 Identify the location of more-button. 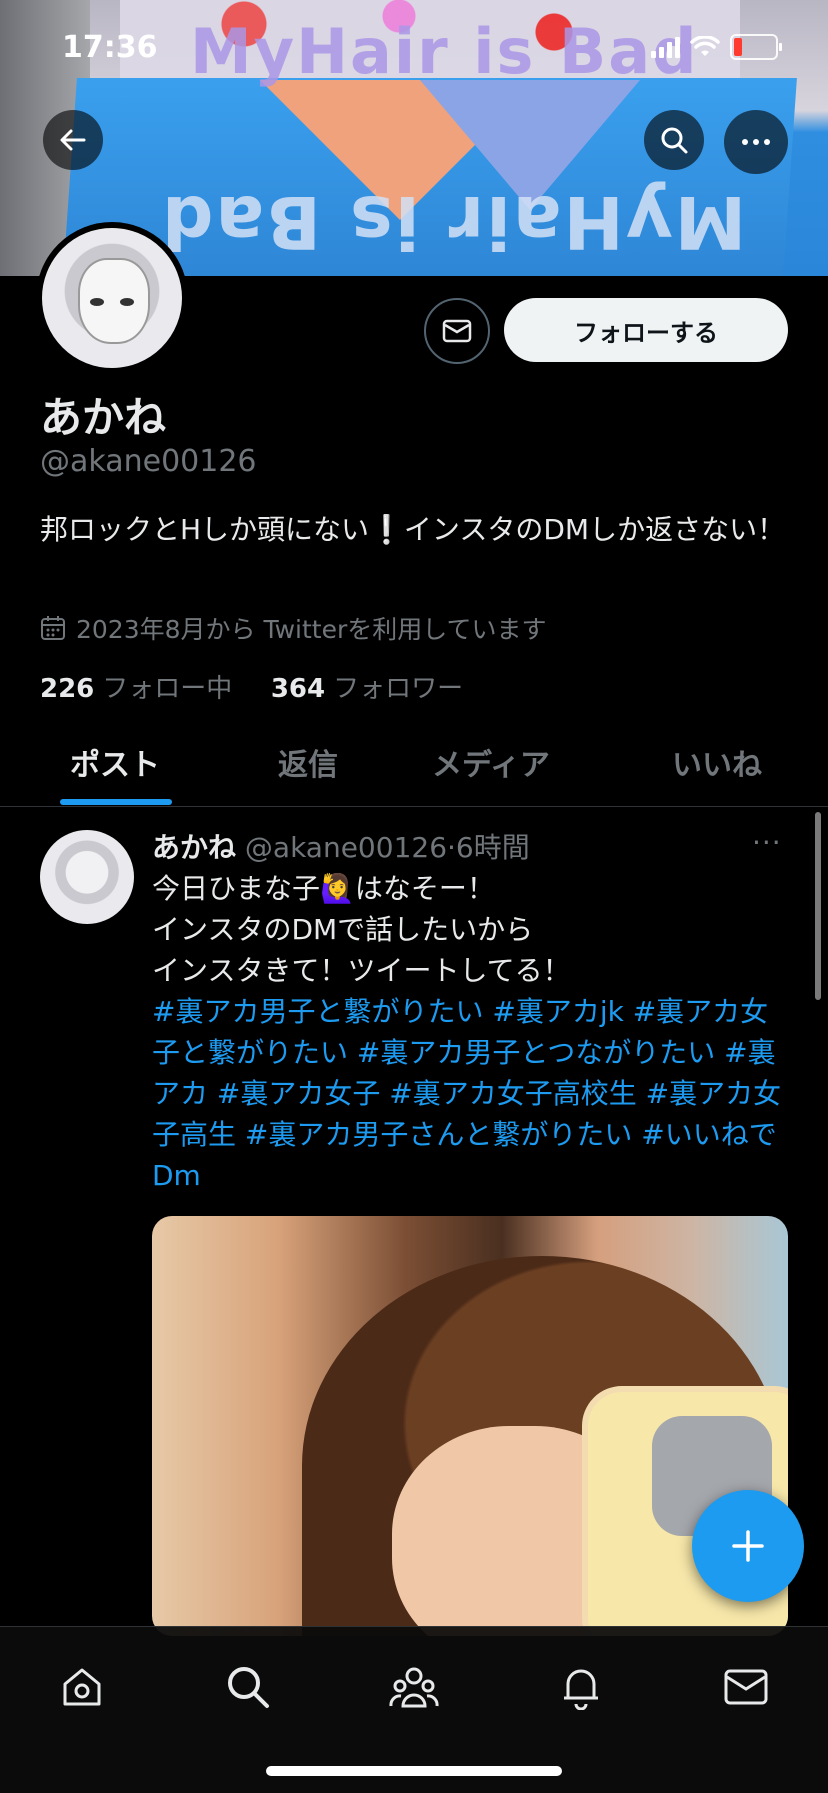
(756, 142).